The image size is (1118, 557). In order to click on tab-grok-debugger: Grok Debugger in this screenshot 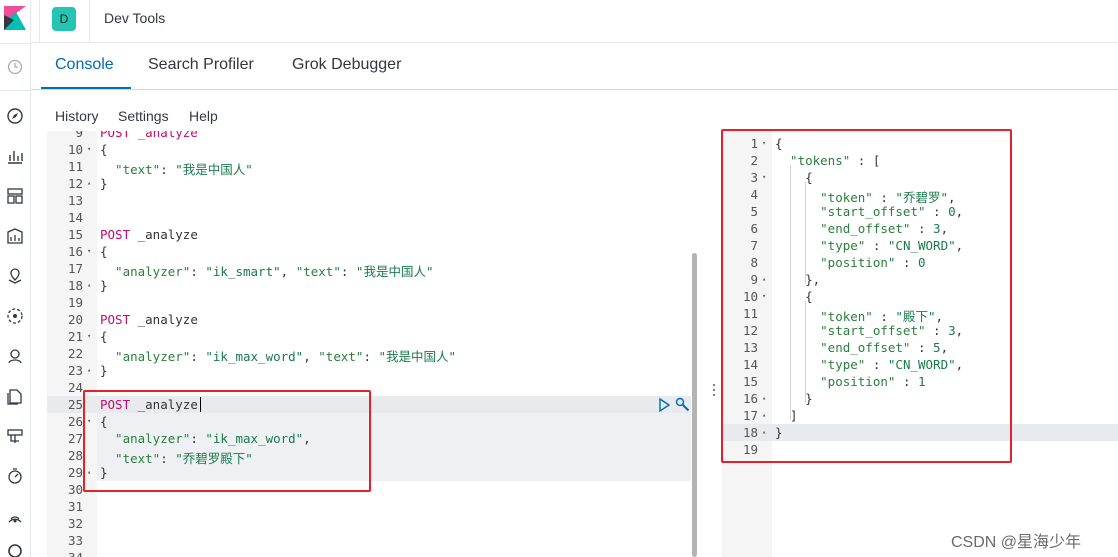, I will do `click(346, 65)`.